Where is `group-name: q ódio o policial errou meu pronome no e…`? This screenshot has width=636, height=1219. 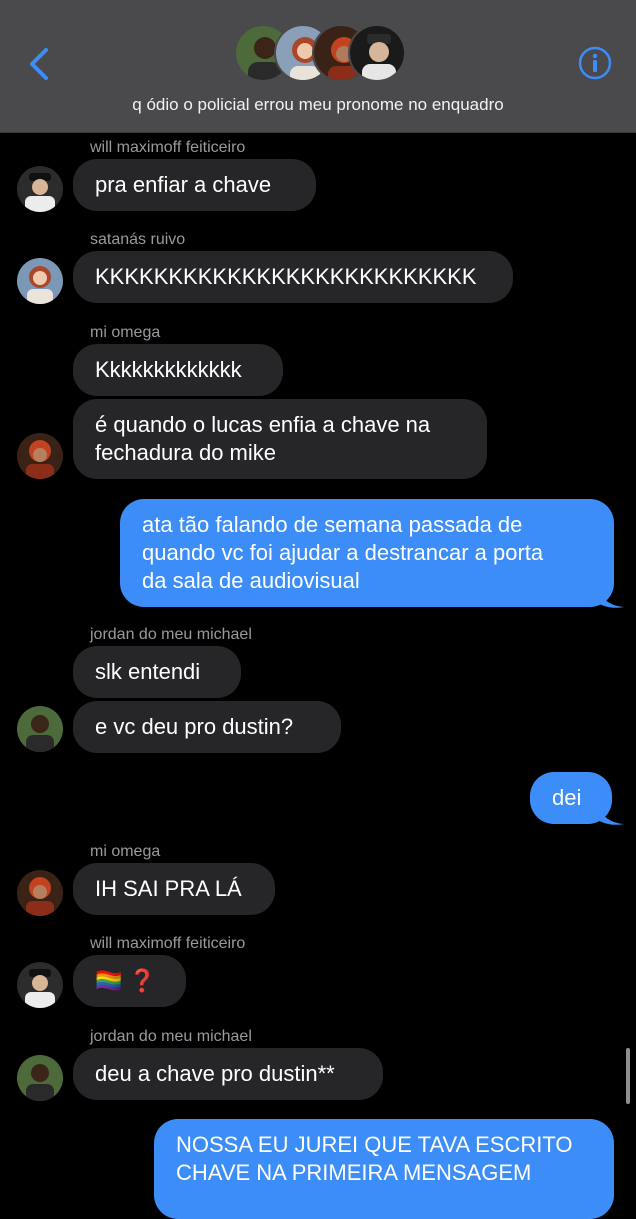
group-name: q ódio o policial errou meu pronome no e… is located at coordinates (318, 105).